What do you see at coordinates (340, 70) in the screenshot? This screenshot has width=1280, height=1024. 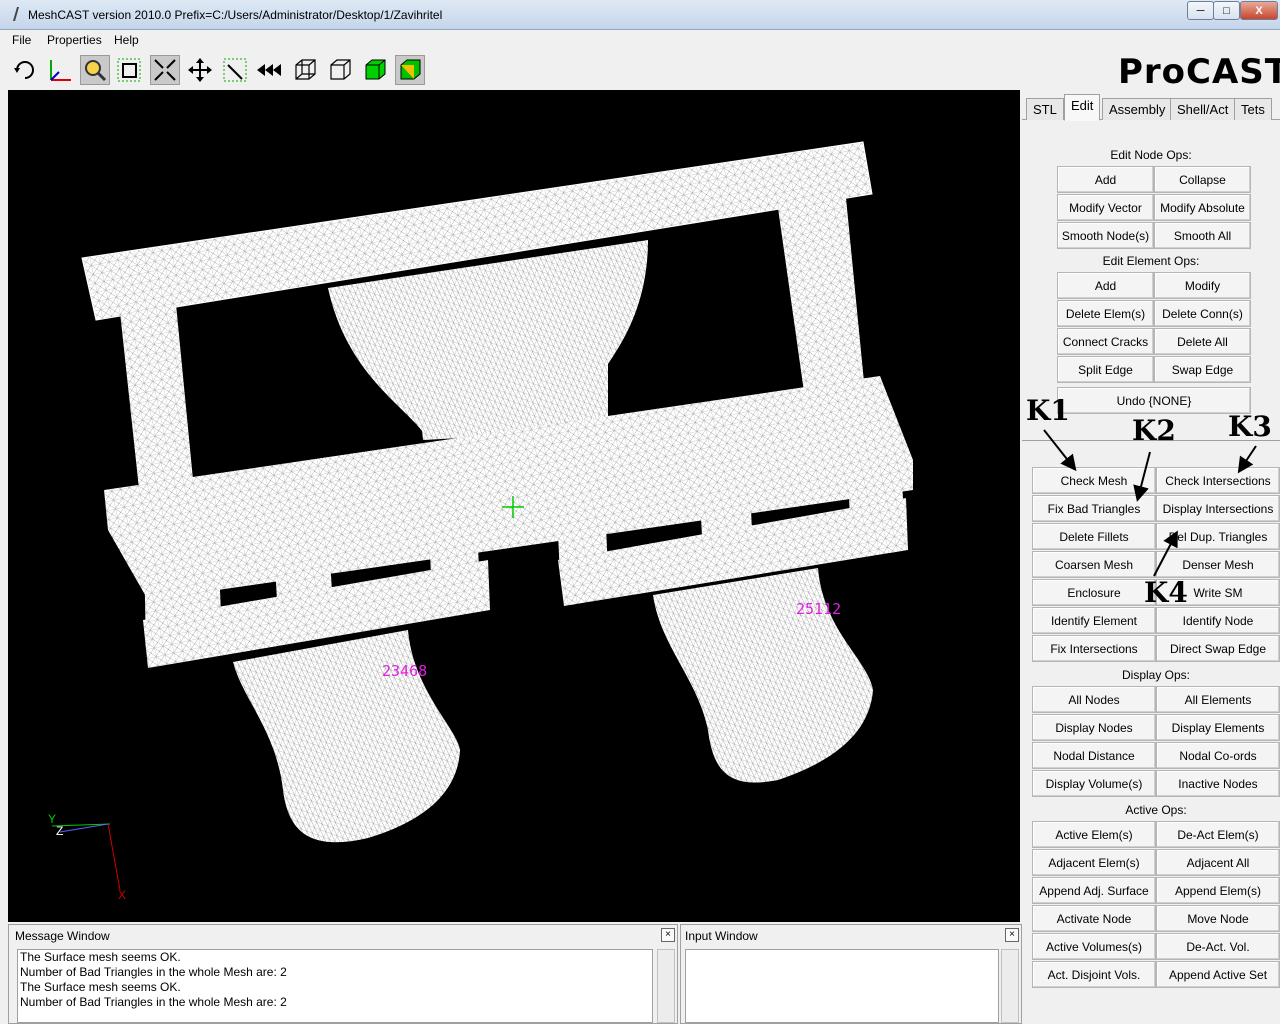 I see `hidden-cube-icon` at bounding box center [340, 70].